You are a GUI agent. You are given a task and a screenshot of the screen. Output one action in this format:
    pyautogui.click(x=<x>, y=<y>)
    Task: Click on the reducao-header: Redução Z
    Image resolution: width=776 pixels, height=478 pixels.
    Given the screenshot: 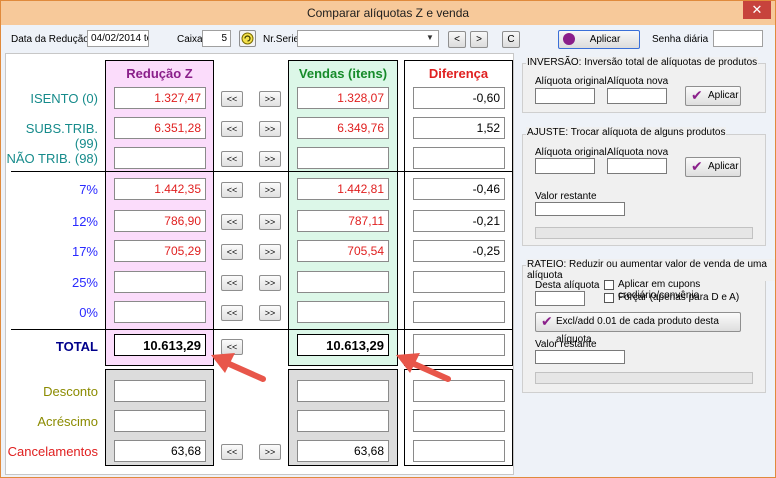 What is the action you would take?
    pyautogui.click(x=159, y=73)
    